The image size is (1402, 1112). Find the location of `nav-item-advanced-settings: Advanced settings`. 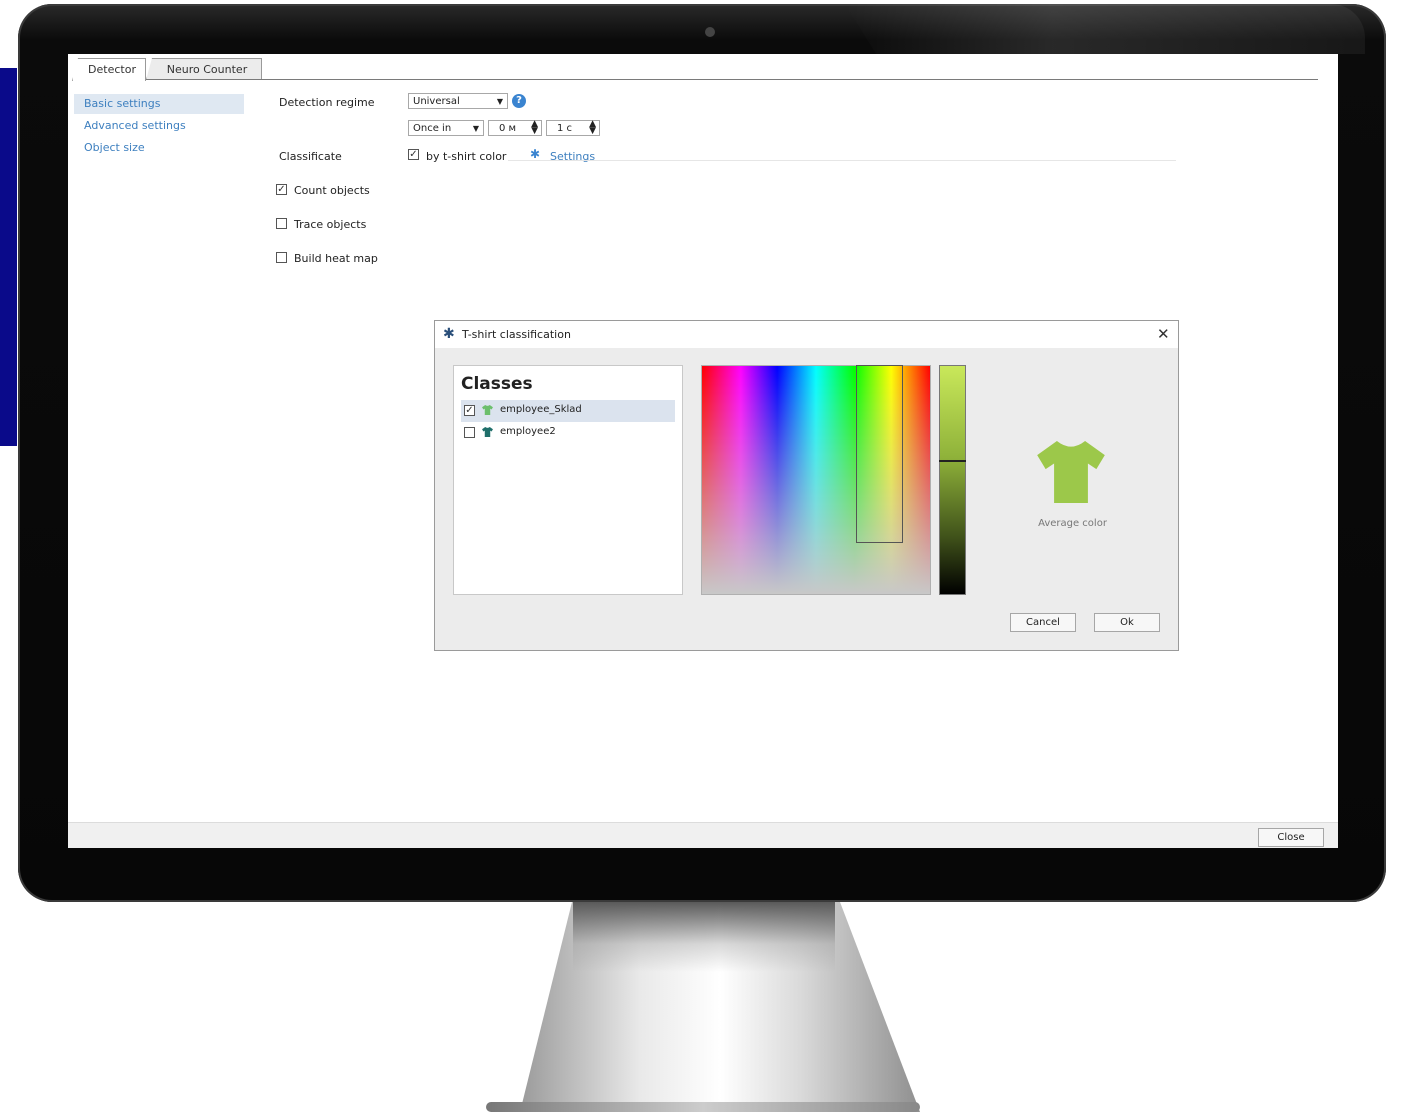

nav-item-advanced-settings: Advanced settings is located at coordinates (164, 126).